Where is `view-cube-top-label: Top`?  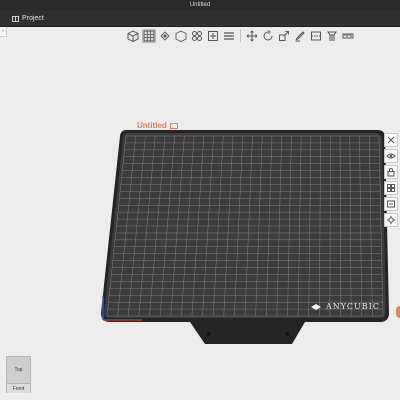
view-cube-top-label: Top is located at coordinates (18, 370).